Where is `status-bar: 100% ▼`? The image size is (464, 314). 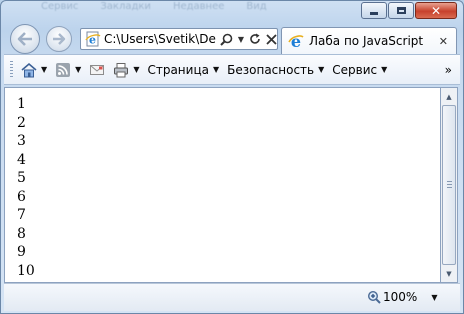
status-bar: 100% ▼ is located at coordinates (232, 297).